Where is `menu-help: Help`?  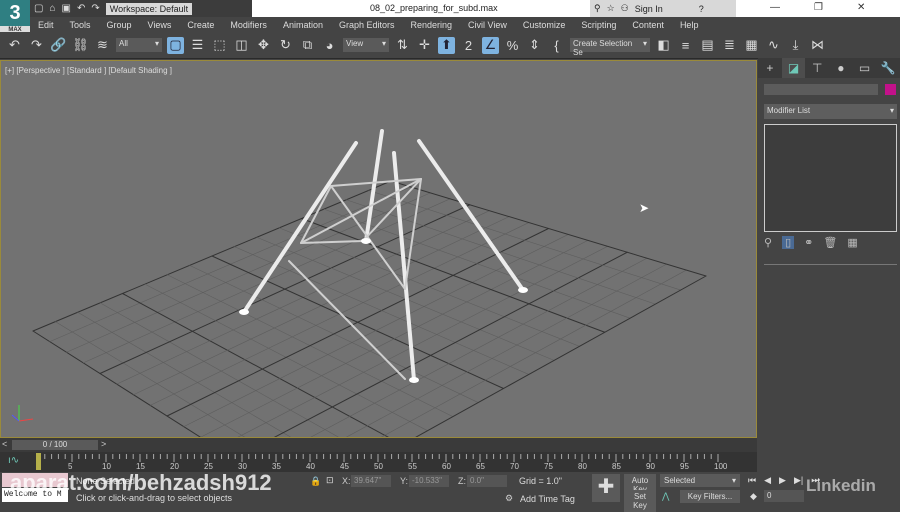 menu-help: Help is located at coordinates (689, 25).